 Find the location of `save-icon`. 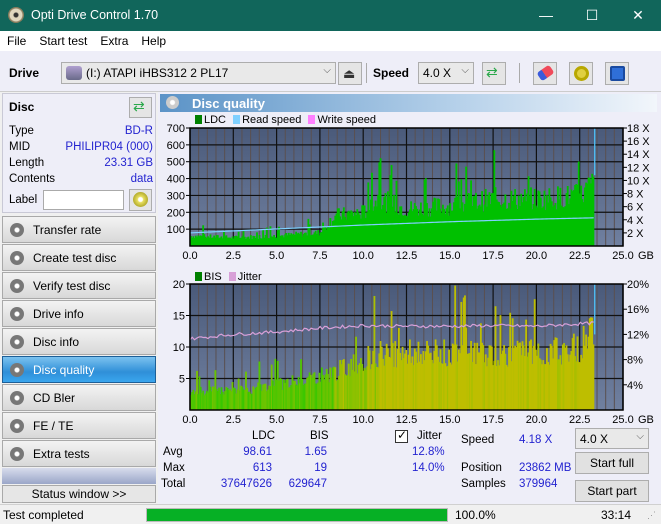

save-icon is located at coordinates (617, 73).